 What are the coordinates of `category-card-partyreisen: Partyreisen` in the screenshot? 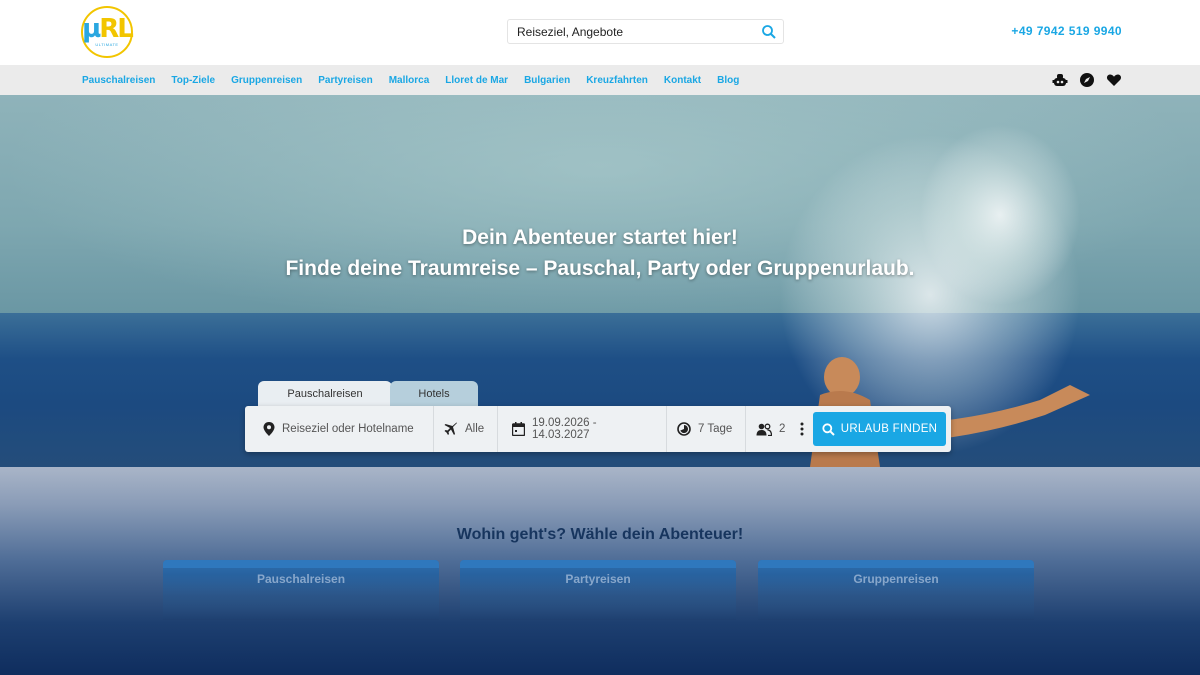 It's located at (598, 590).